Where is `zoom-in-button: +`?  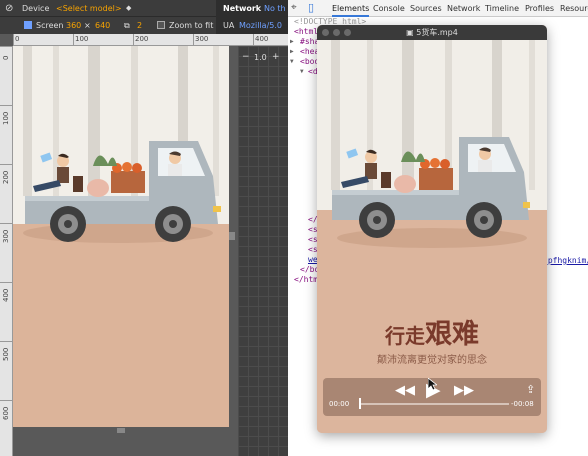
zoom-in-button: + is located at coordinates (276, 57).